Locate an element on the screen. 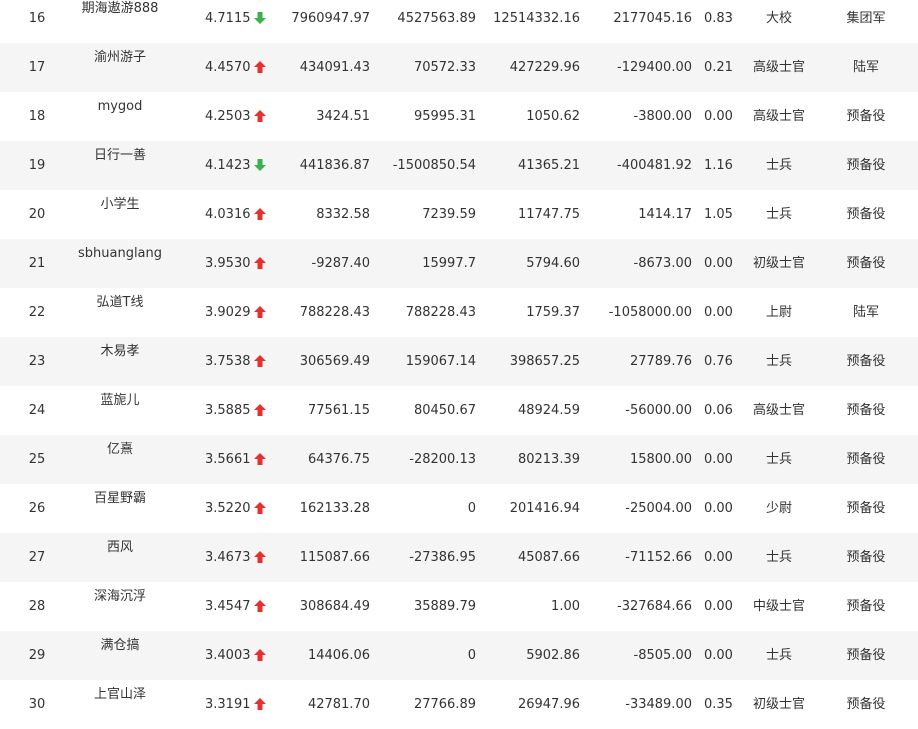  value-2-cell: 95995.31 is located at coordinates (444, 116).